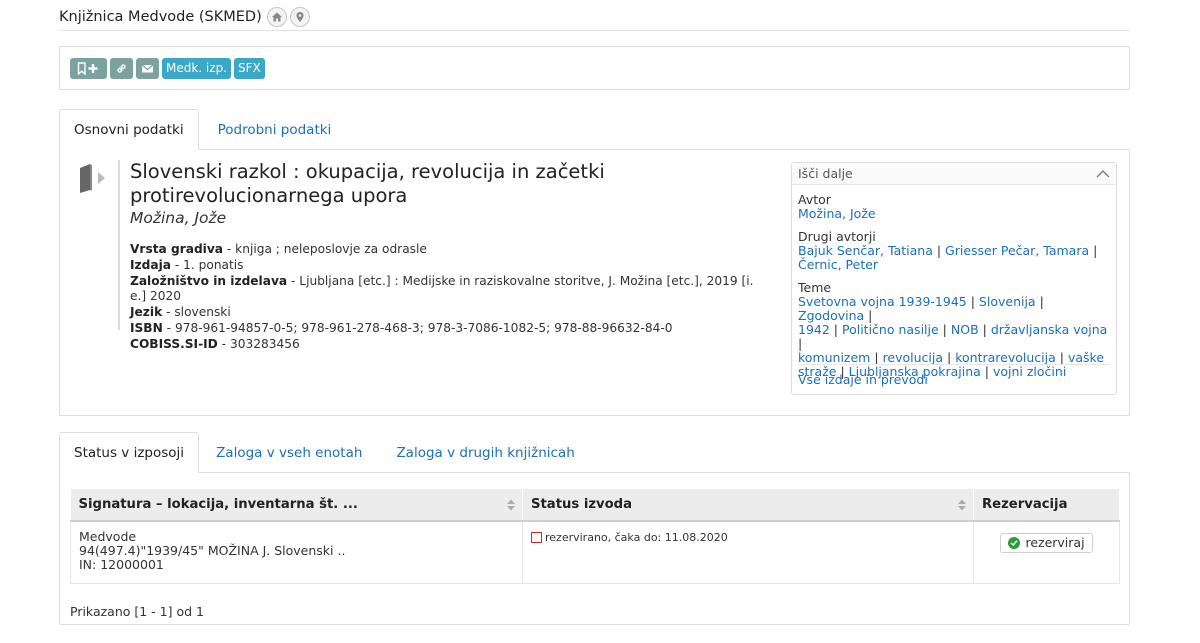 The width and height of the screenshot is (1200, 643). I want to click on sfx-button: SFX, so click(249, 68).